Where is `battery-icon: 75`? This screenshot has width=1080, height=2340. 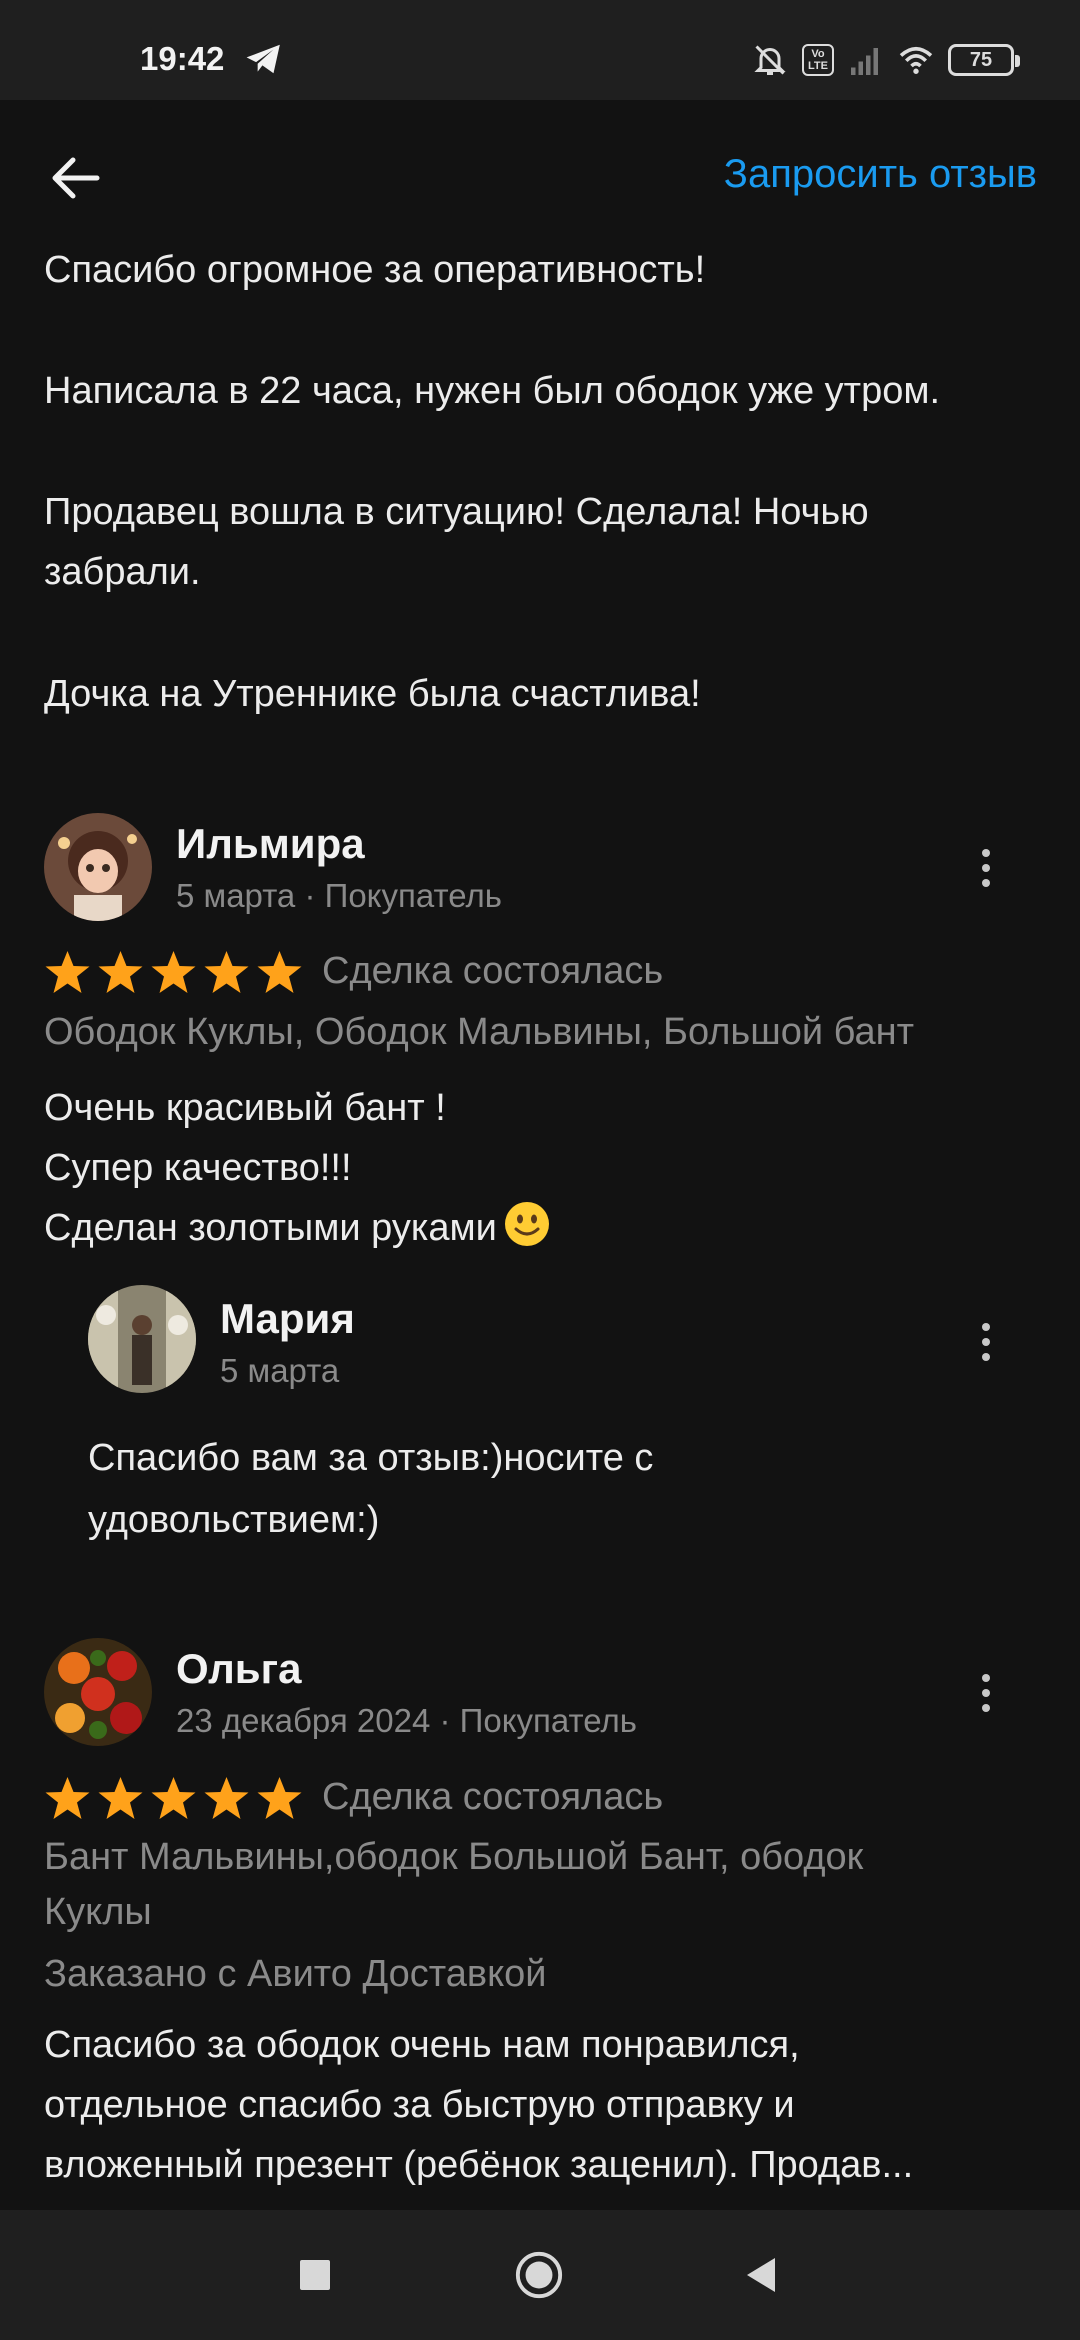
battery-icon: 75 is located at coordinates (984, 60).